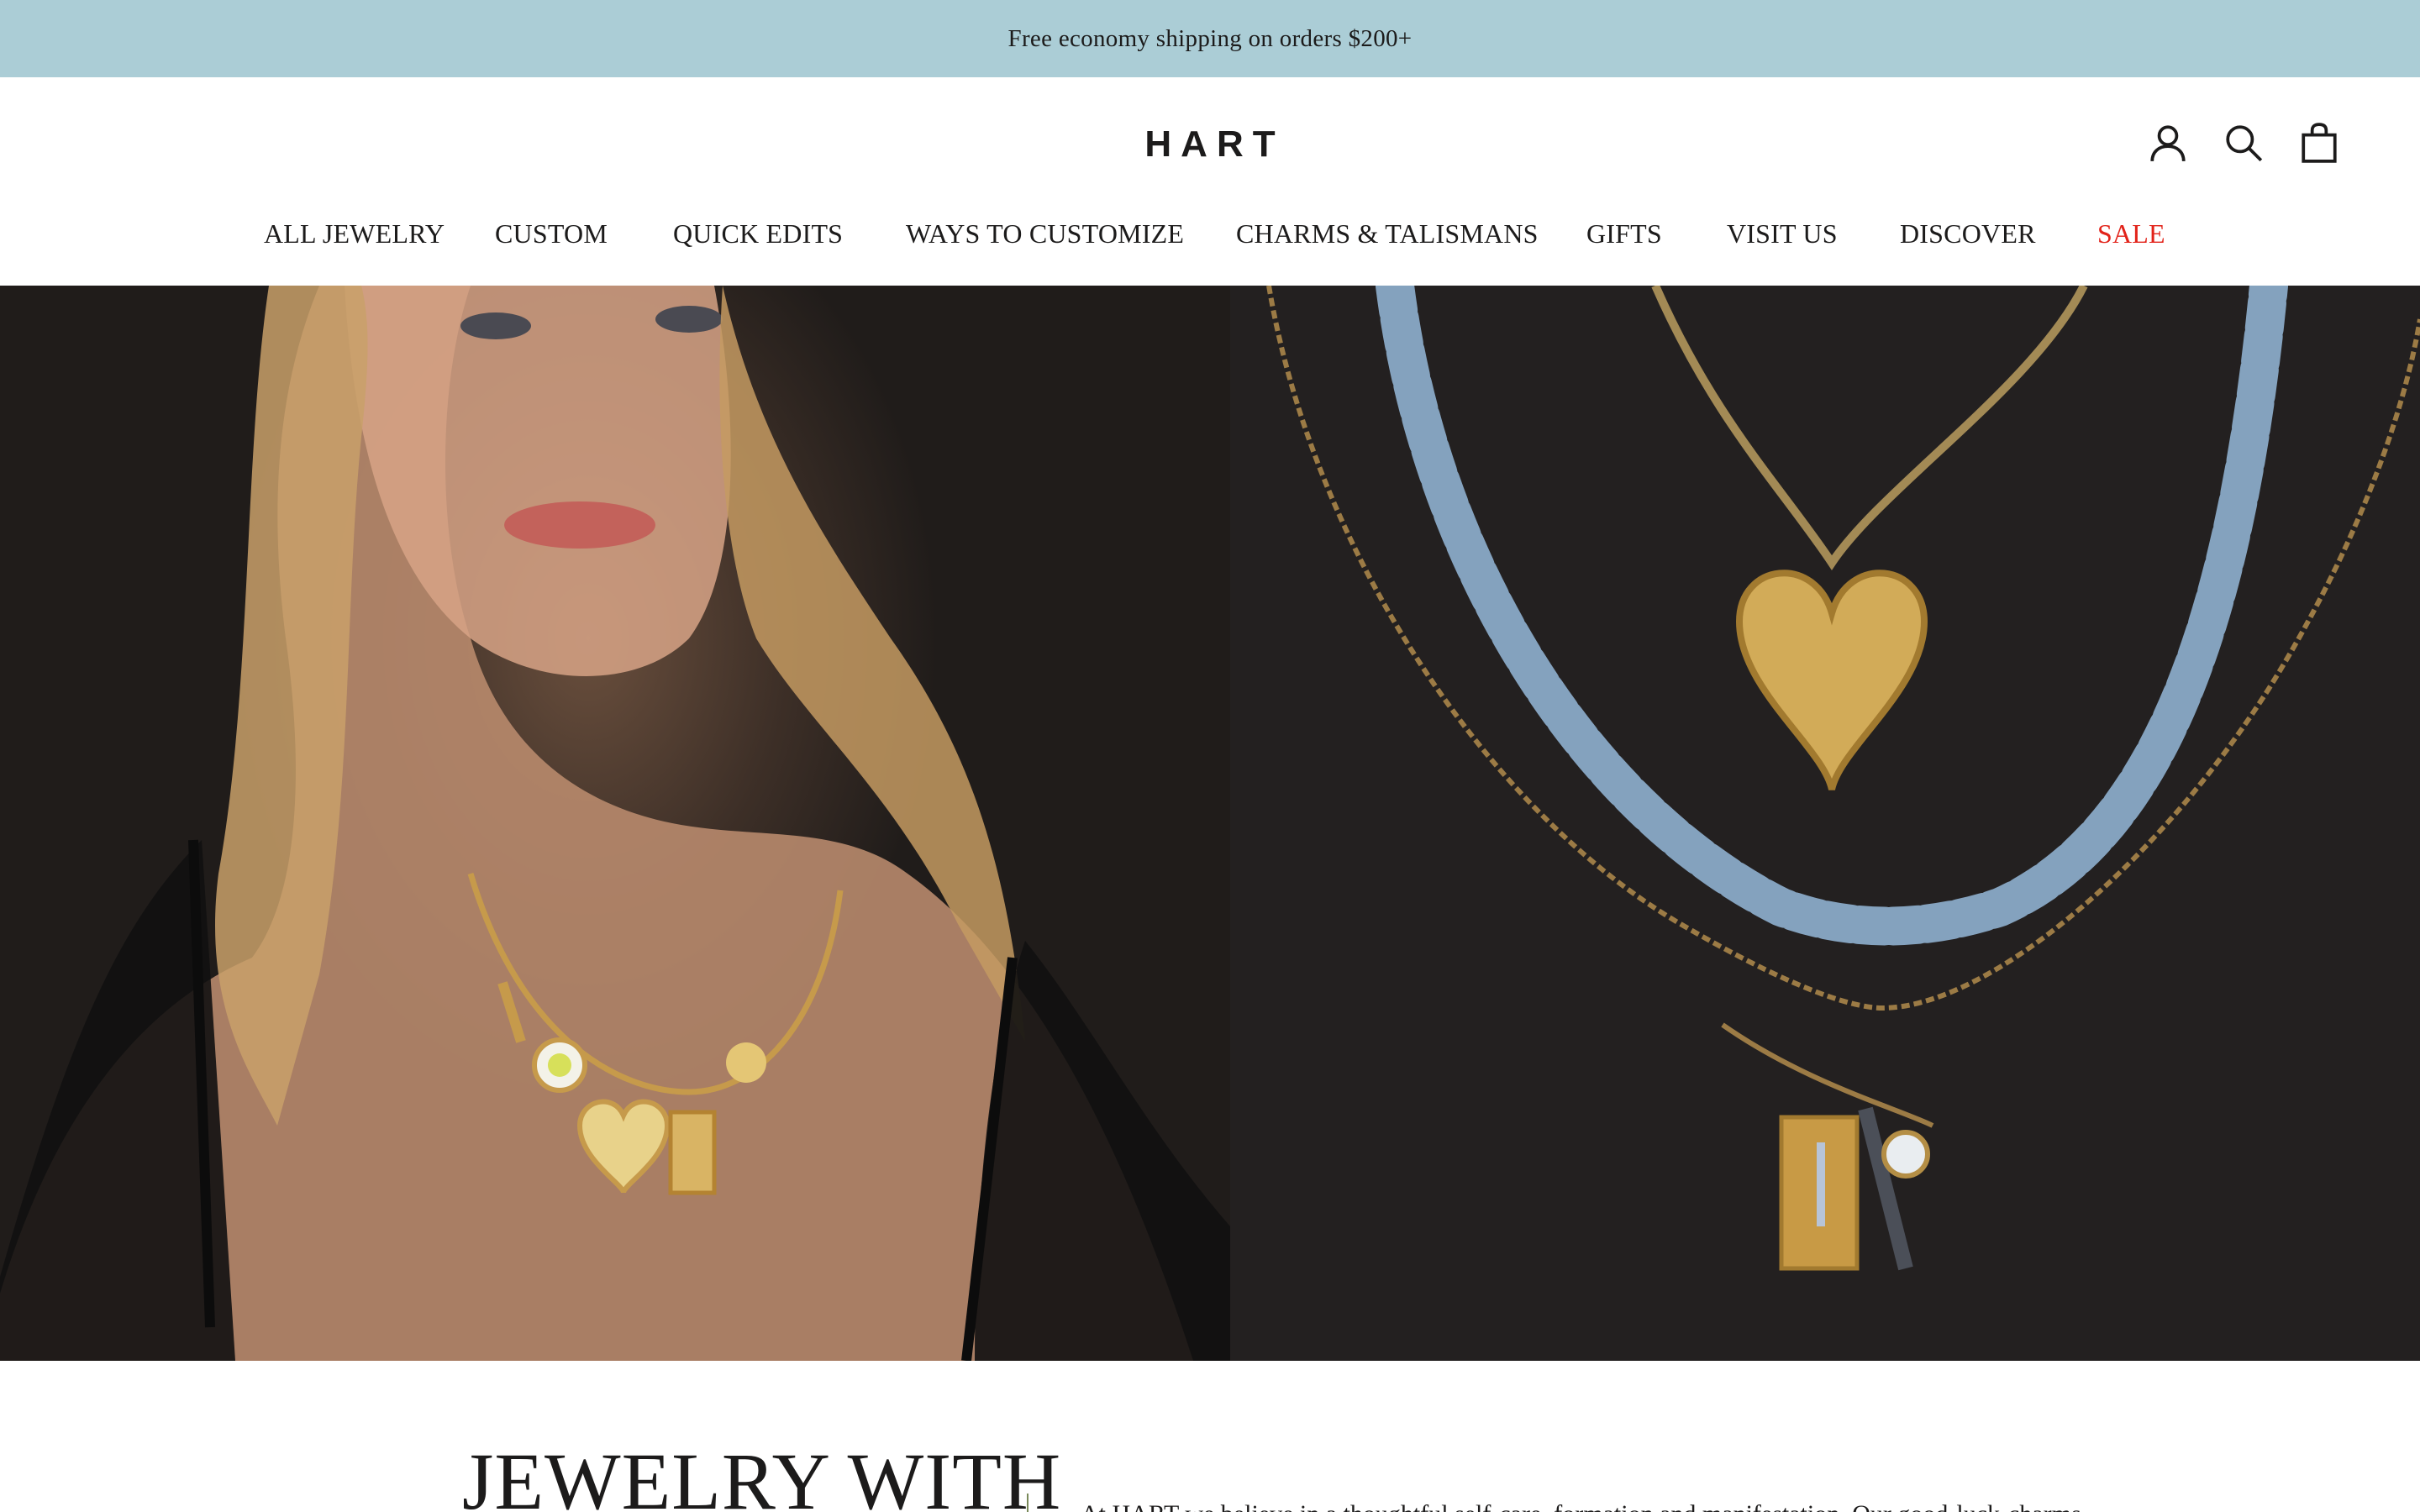 This screenshot has width=2420, height=1512. What do you see at coordinates (1045, 233) in the screenshot?
I see `nav-item-ways-to-customize: WAYS TO CUSTOMIZE` at bounding box center [1045, 233].